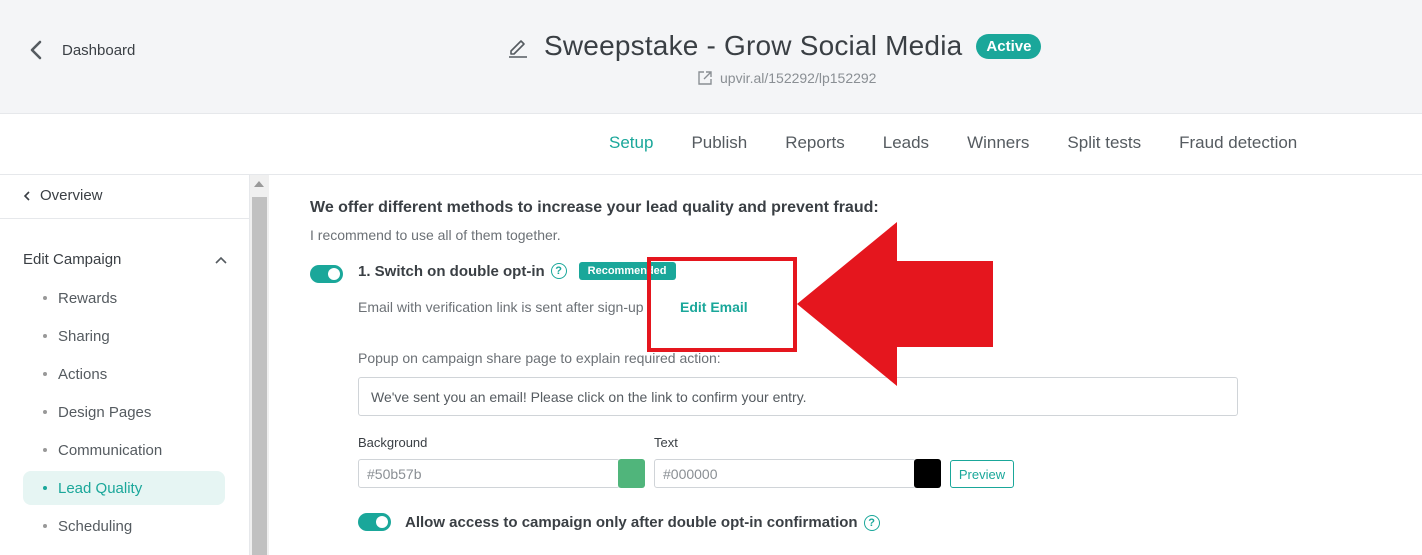 This screenshot has height=555, width=1422. What do you see at coordinates (982, 474) in the screenshot?
I see `preview-button: Preview` at bounding box center [982, 474].